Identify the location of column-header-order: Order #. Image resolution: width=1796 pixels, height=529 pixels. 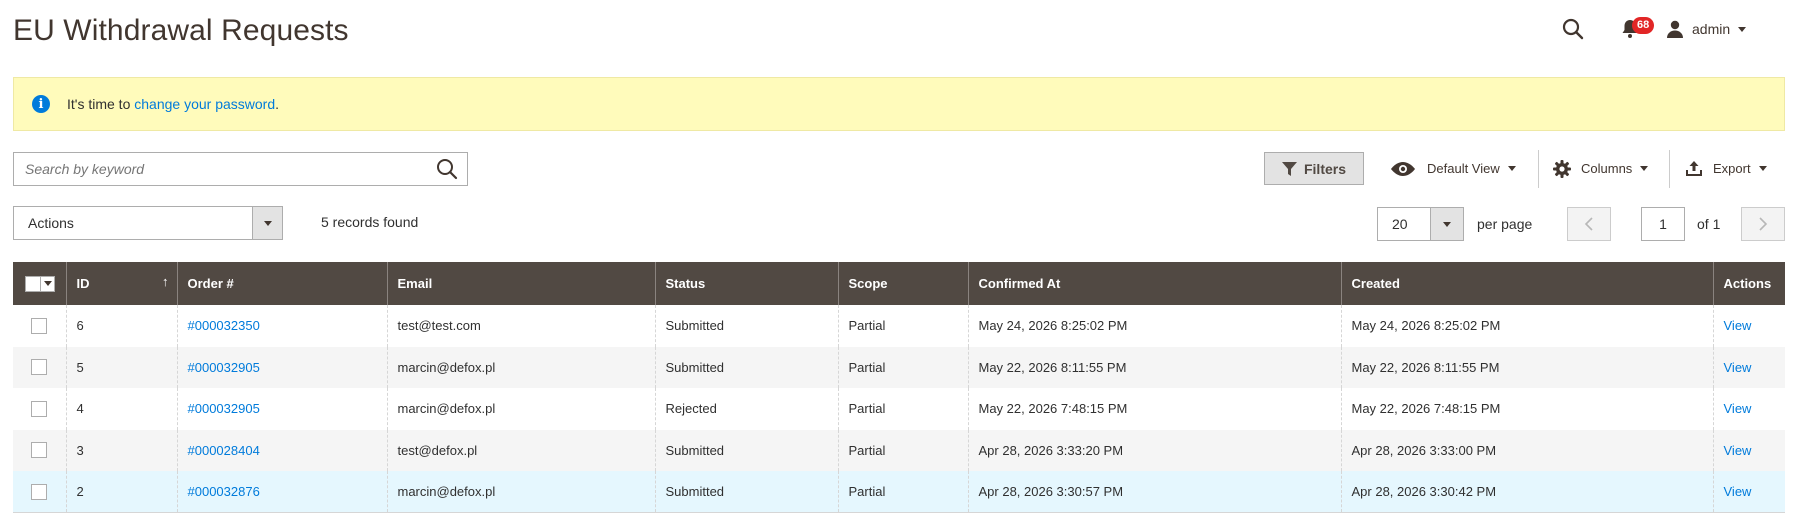
(281, 283).